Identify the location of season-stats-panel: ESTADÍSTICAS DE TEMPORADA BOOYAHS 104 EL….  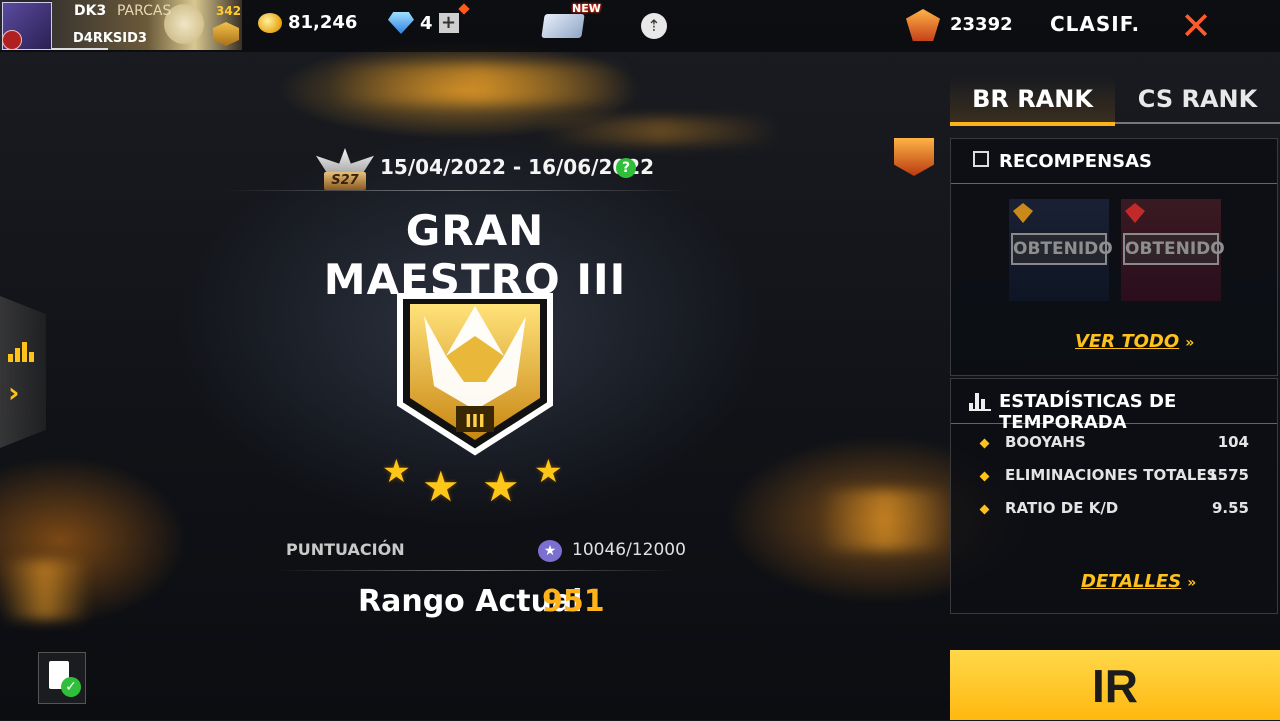
(1114, 496).